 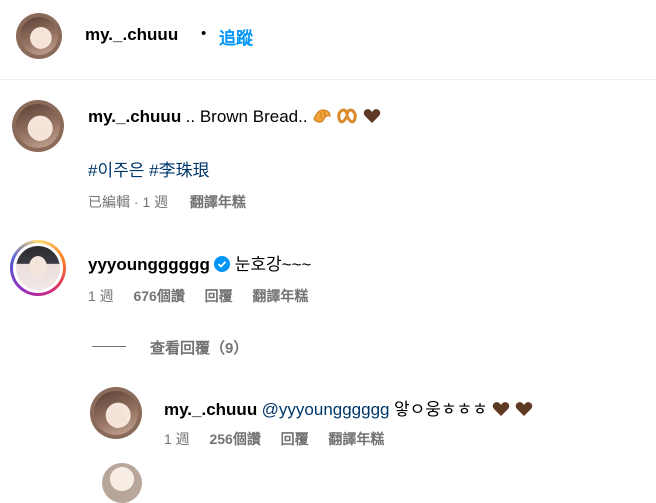 I want to click on comment-meta: 1 週 676個讚 回覆 翻譯年糕, so click(x=198, y=296).